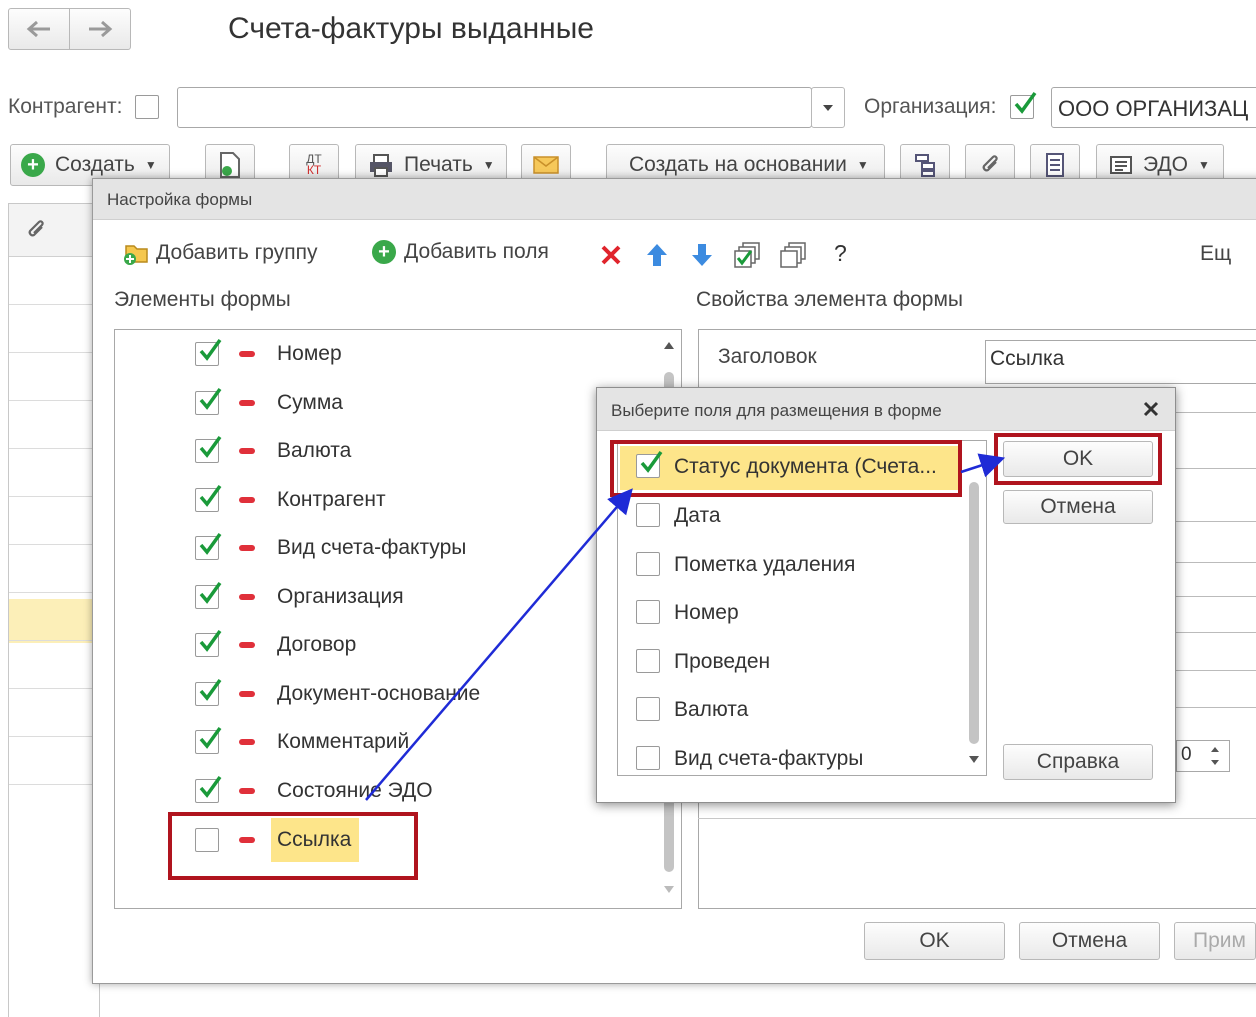  What do you see at coordinates (765, 564) in the screenshot?
I see `field-label: Пометка удаления` at bounding box center [765, 564].